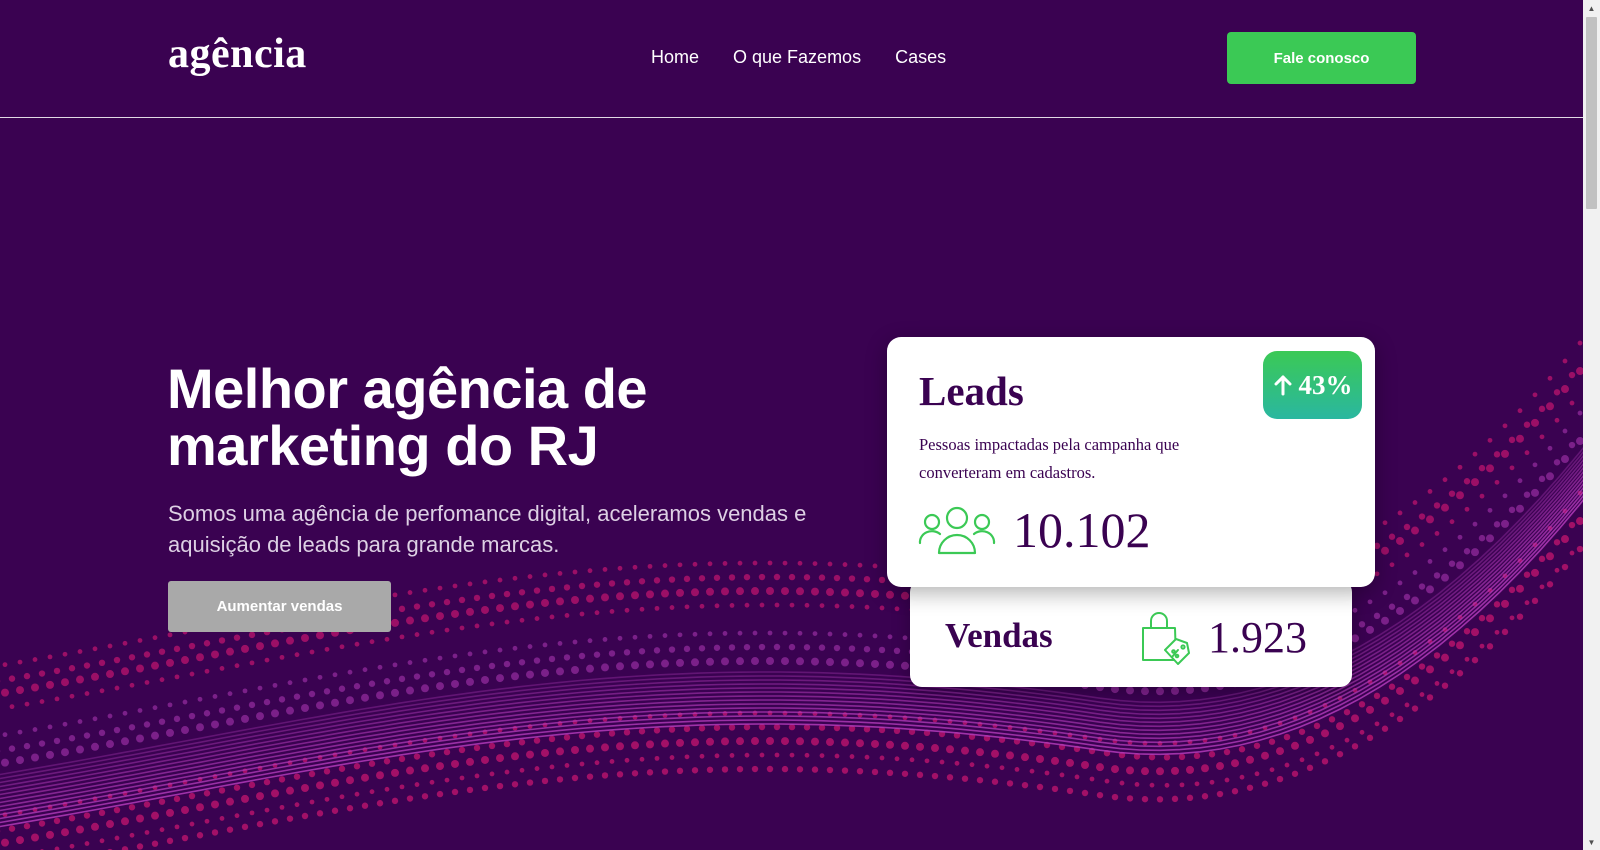 Image resolution: width=1600 pixels, height=850 pixels. What do you see at coordinates (1591, 842) in the screenshot?
I see `scroll-down-arrow-icon: ▼` at bounding box center [1591, 842].